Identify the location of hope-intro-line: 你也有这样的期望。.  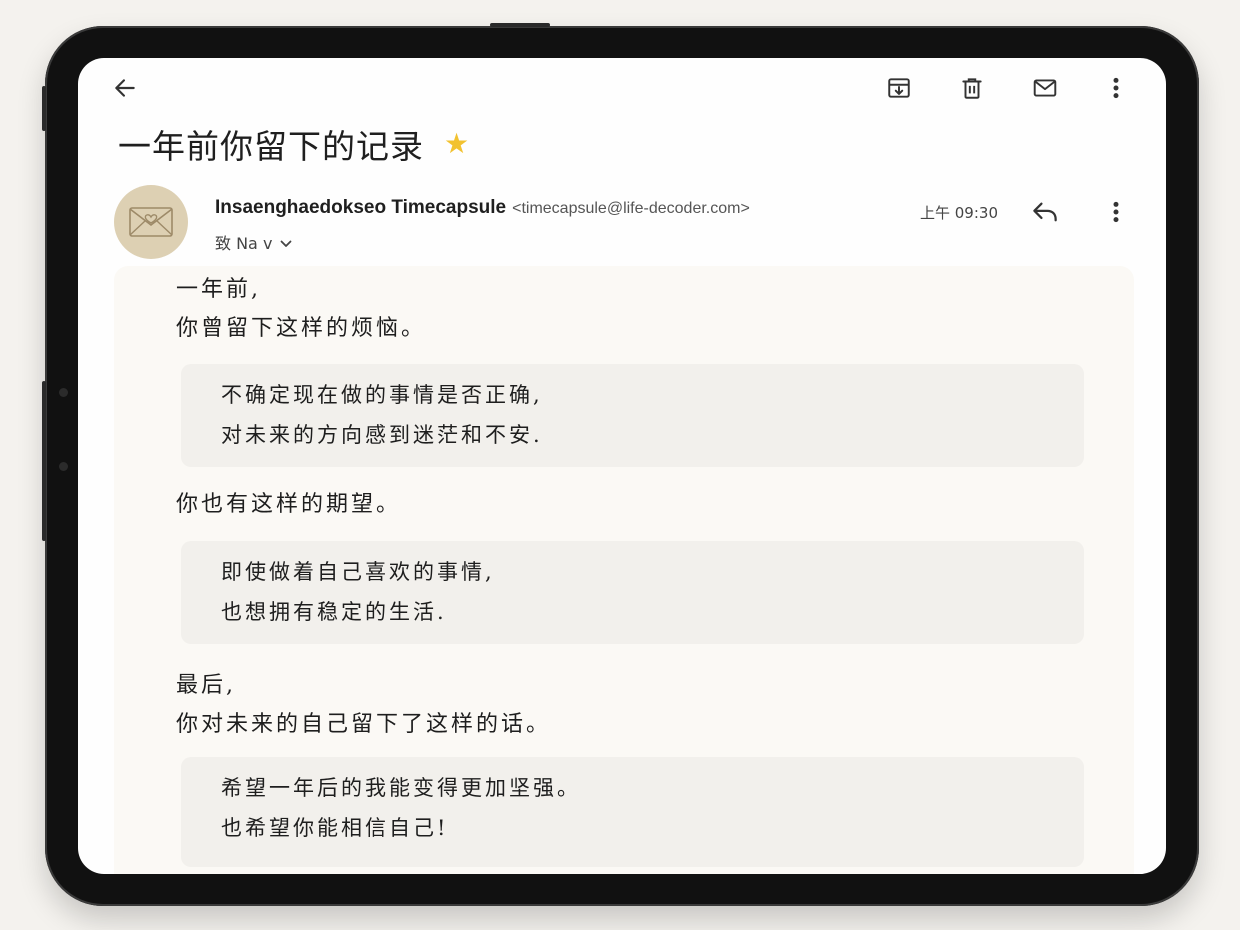
(289, 504).